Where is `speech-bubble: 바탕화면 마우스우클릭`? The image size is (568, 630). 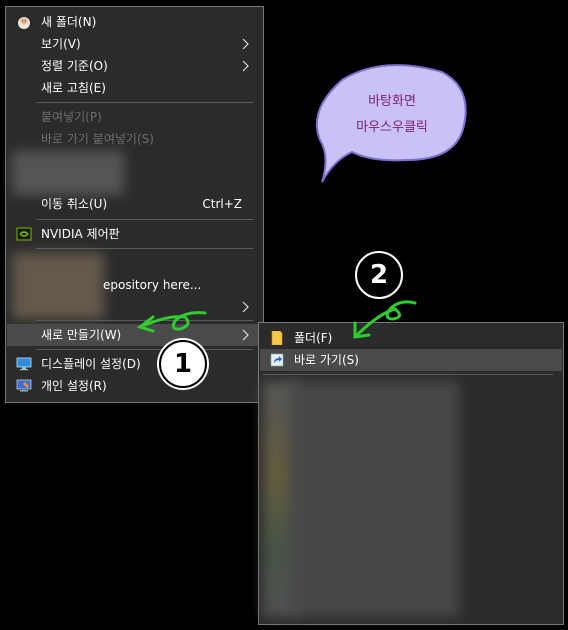
speech-bubble: 바탕화면 마우스우클릭 is located at coordinates (392, 126).